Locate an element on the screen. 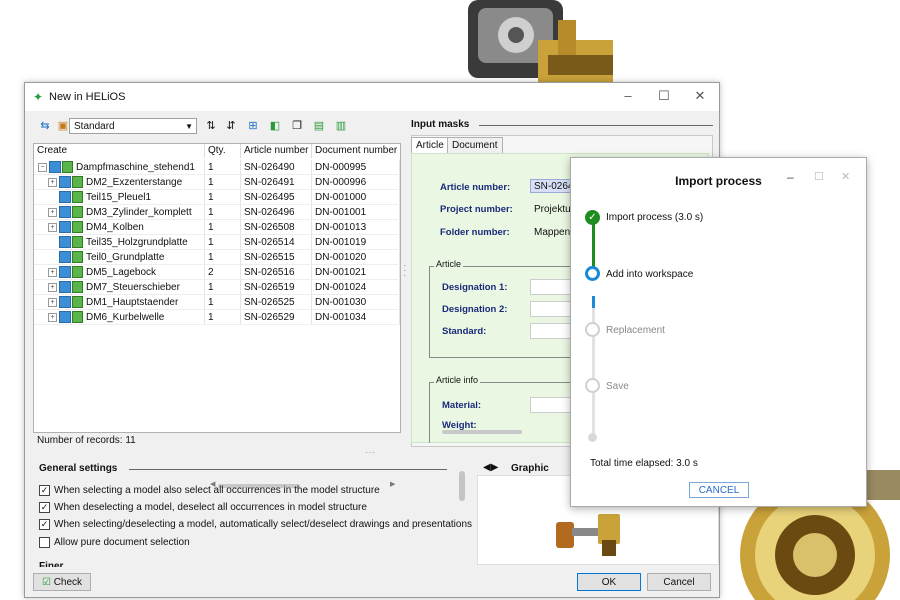 The height and width of the screenshot is (600, 900). material-label: Material: is located at coordinates (462, 405).